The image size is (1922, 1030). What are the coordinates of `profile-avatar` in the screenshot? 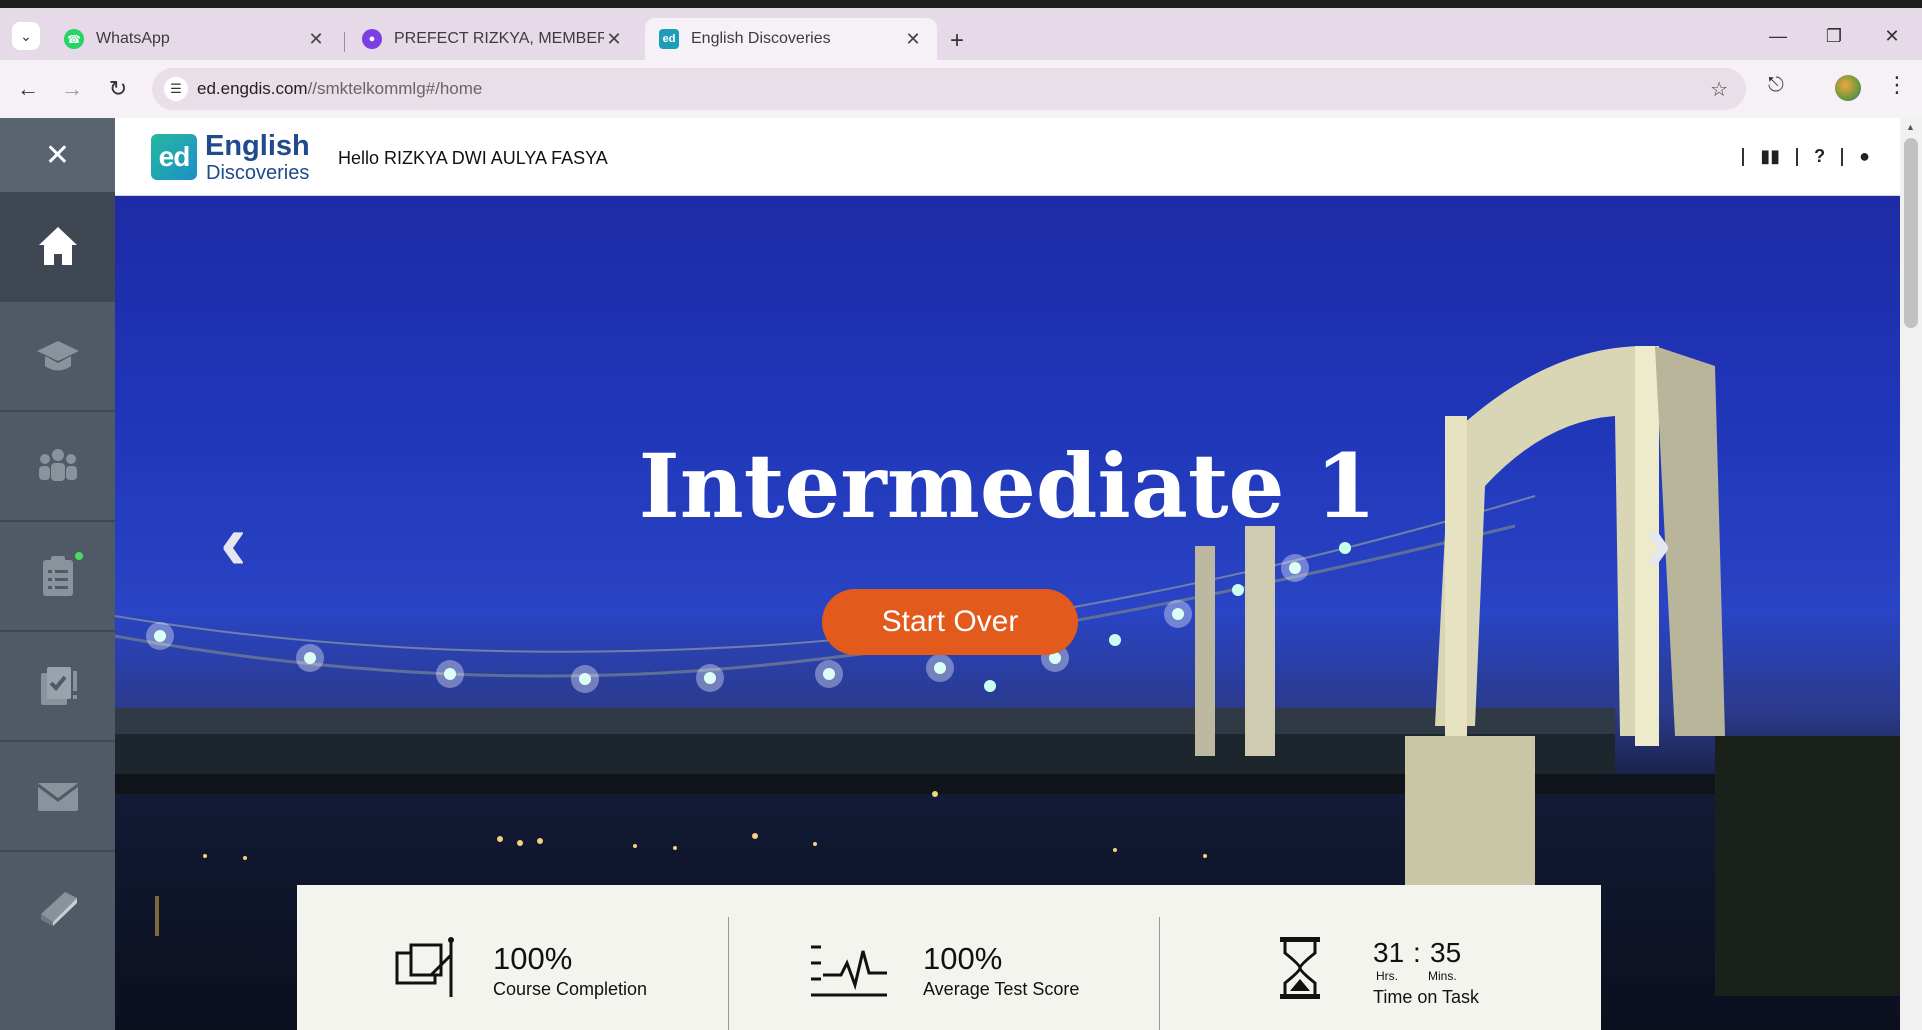 It's located at (1848, 88).